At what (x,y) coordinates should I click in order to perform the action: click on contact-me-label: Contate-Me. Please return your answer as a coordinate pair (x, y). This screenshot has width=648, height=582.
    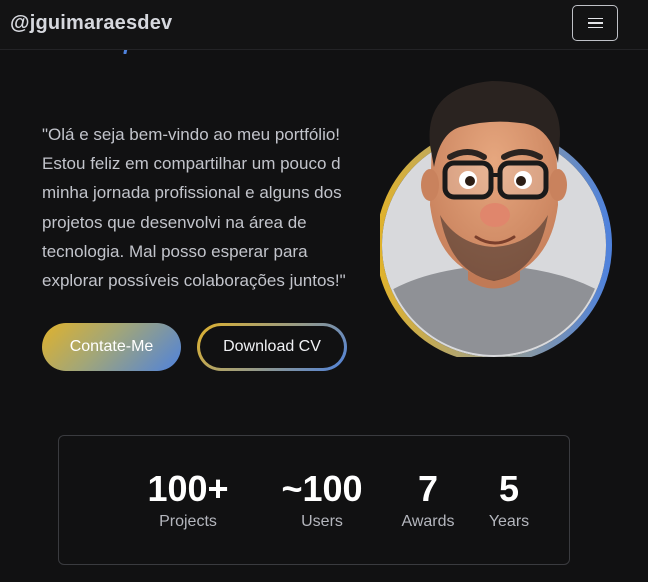
    Looking at the image, I should click on (111, 346).